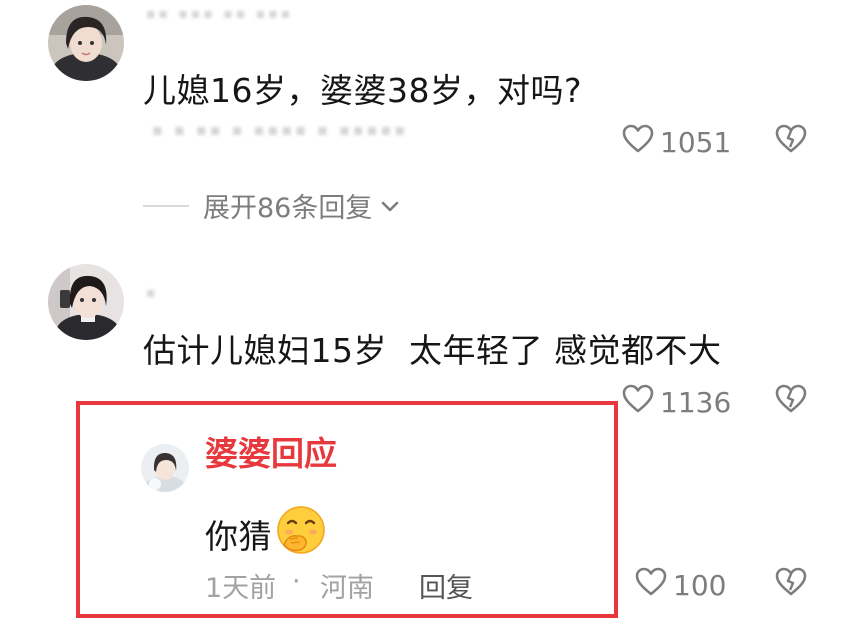  Describe the element at coordinates (362, 90) in the screenshot. I see `comment-text: 儿媳16岁，婆婆38岁，对吗?` at that location.